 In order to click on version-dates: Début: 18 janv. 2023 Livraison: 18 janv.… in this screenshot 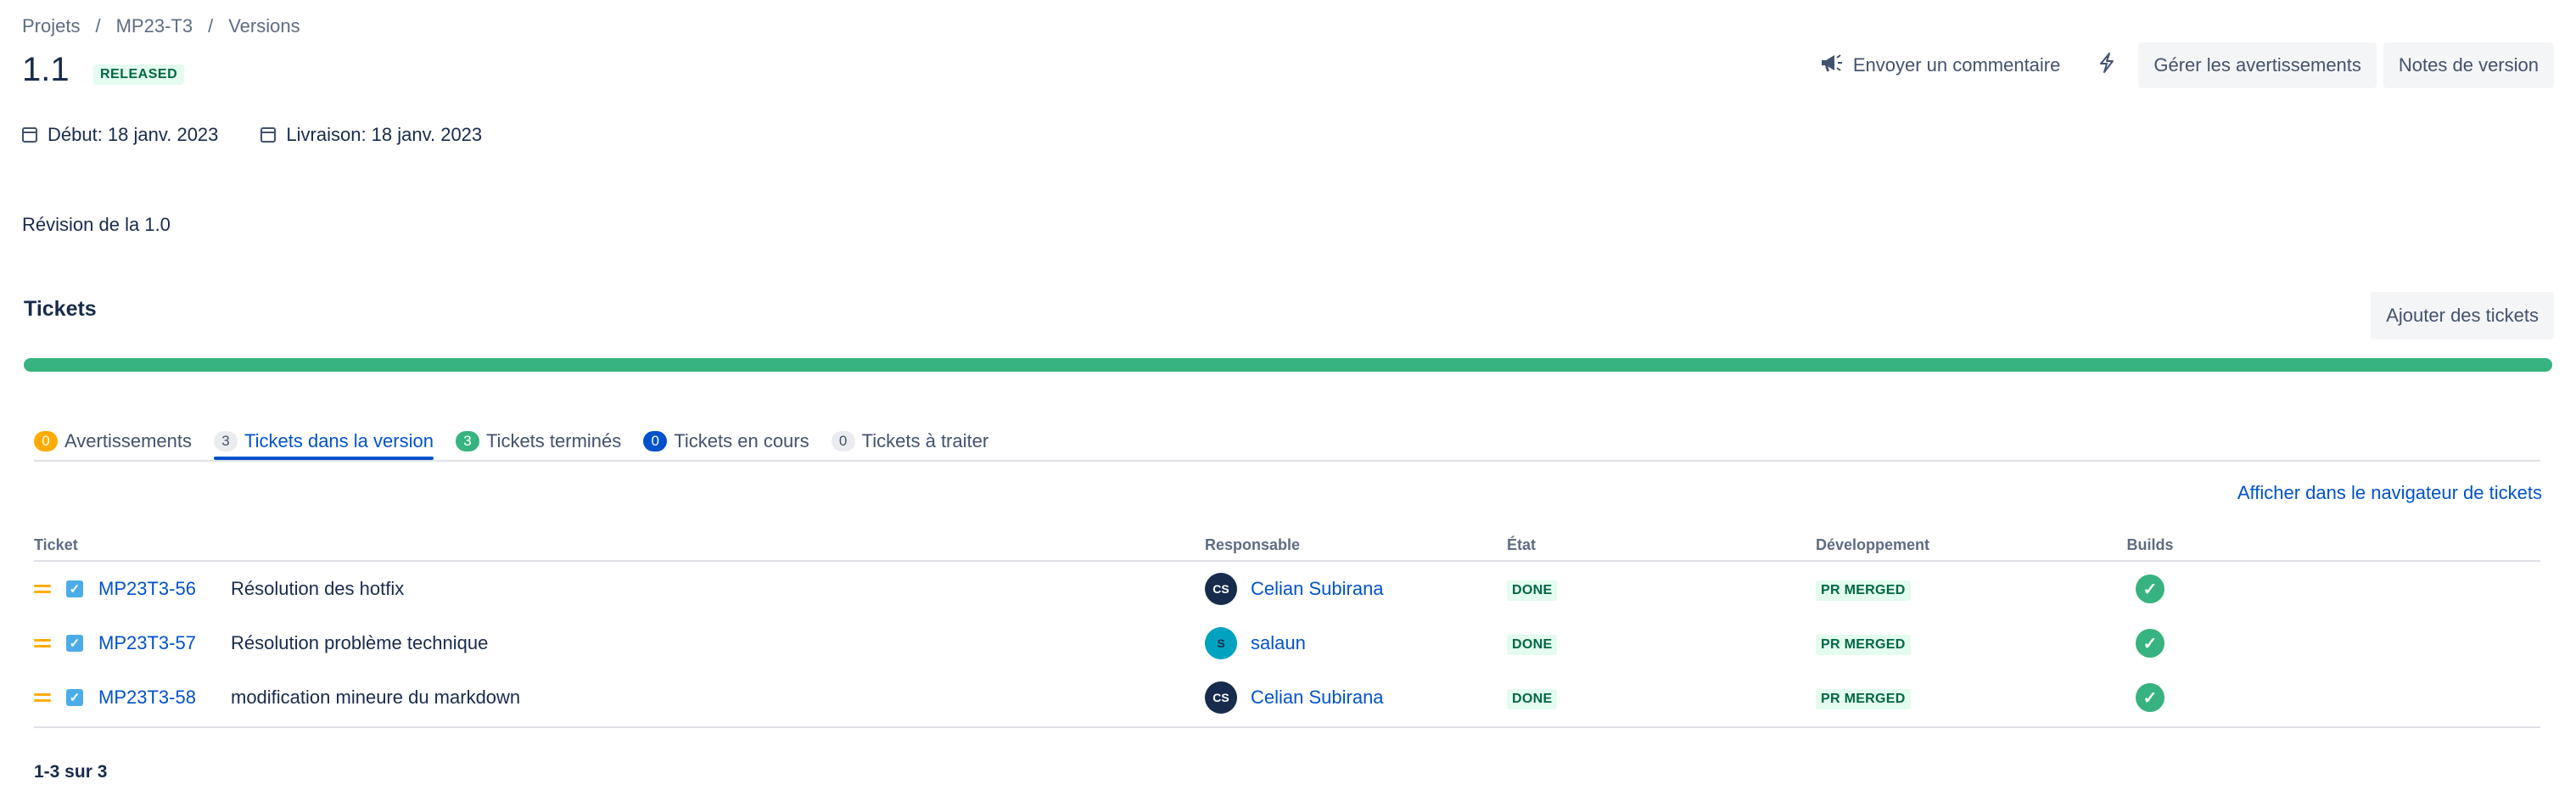, I will do `click(252, 135)`.